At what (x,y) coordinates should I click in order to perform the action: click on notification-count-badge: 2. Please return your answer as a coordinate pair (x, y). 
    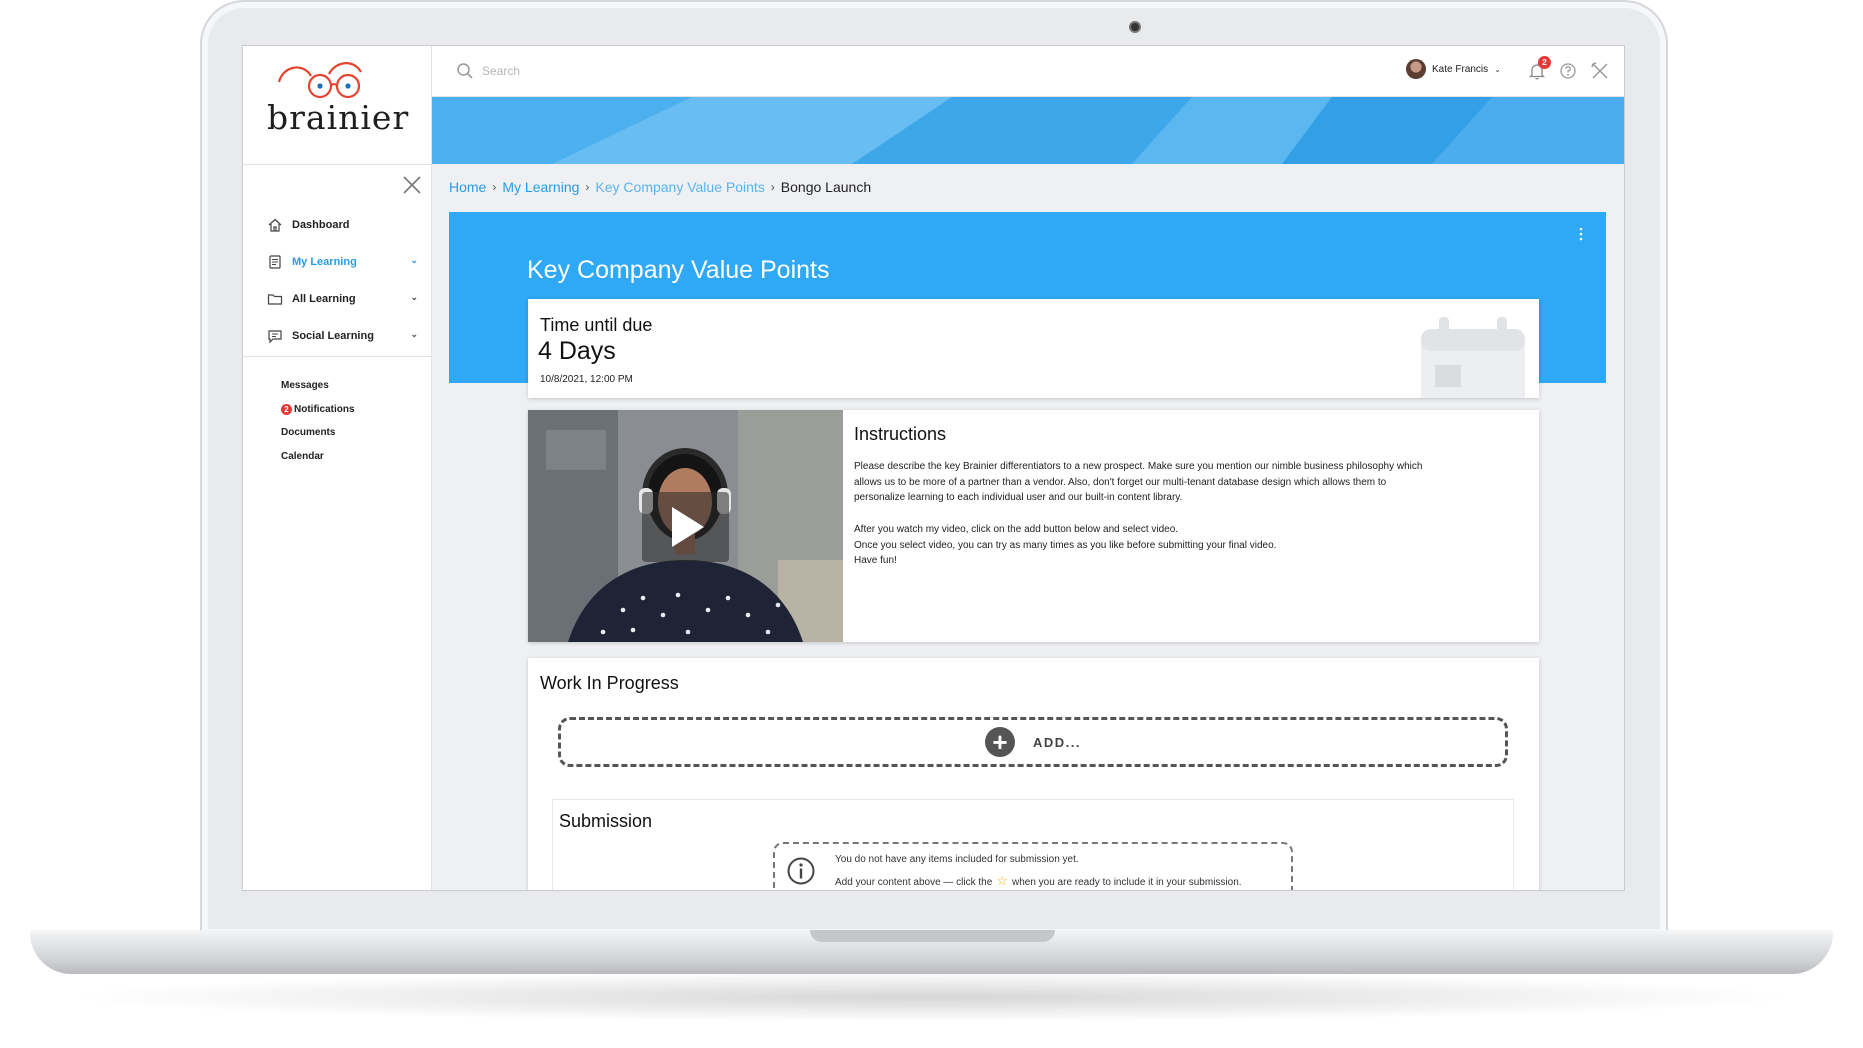
    Looking at the image, I should click on (286, 409).